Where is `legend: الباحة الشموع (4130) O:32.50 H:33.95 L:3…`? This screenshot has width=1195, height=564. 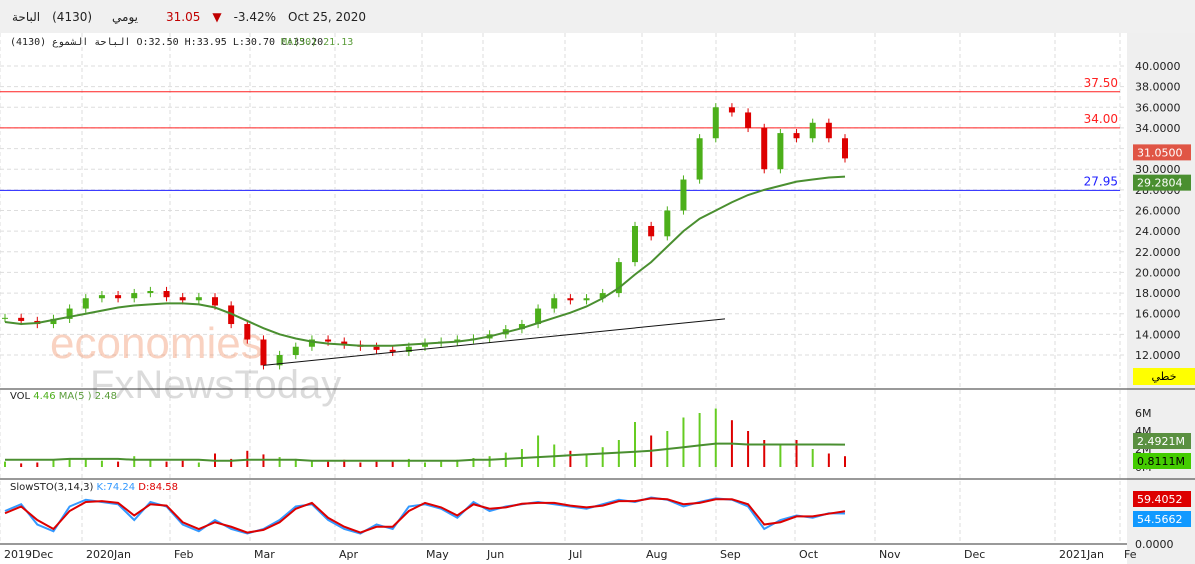
legend: الباحة الشموع (4130) O:32.50 H:33.95 L:3… is located at coordinates (181, 42).